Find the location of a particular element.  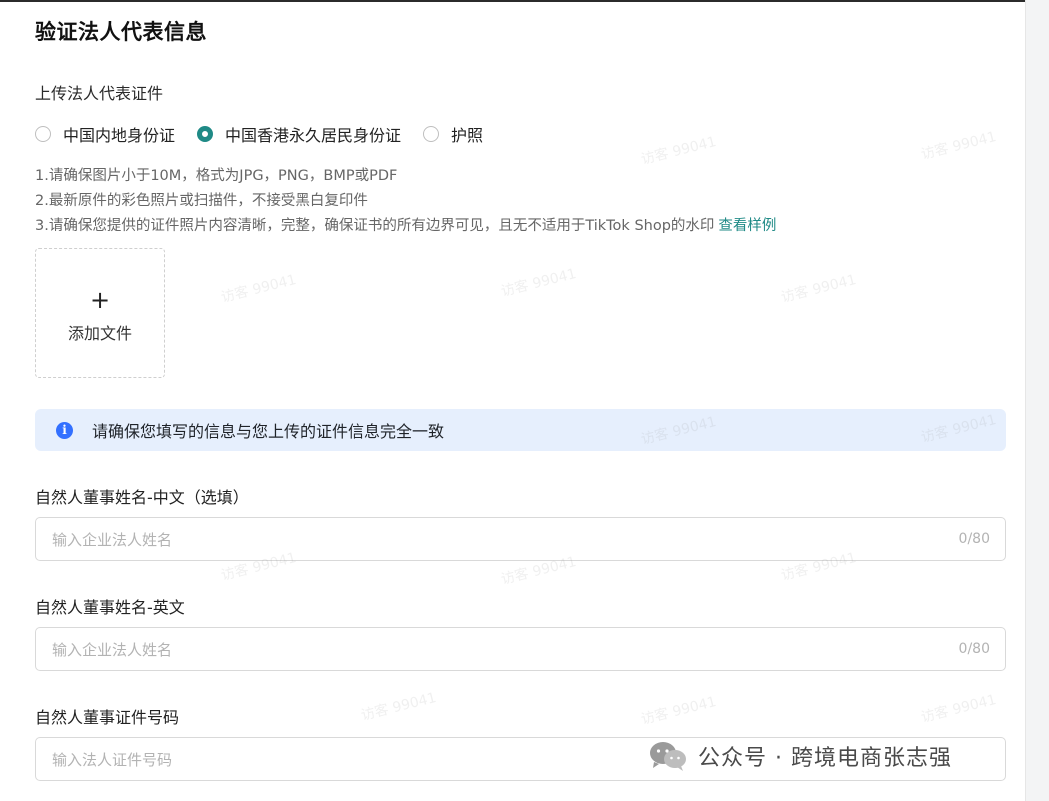

add-file-button: + 添加文件 is located at coordinates (100, 313).